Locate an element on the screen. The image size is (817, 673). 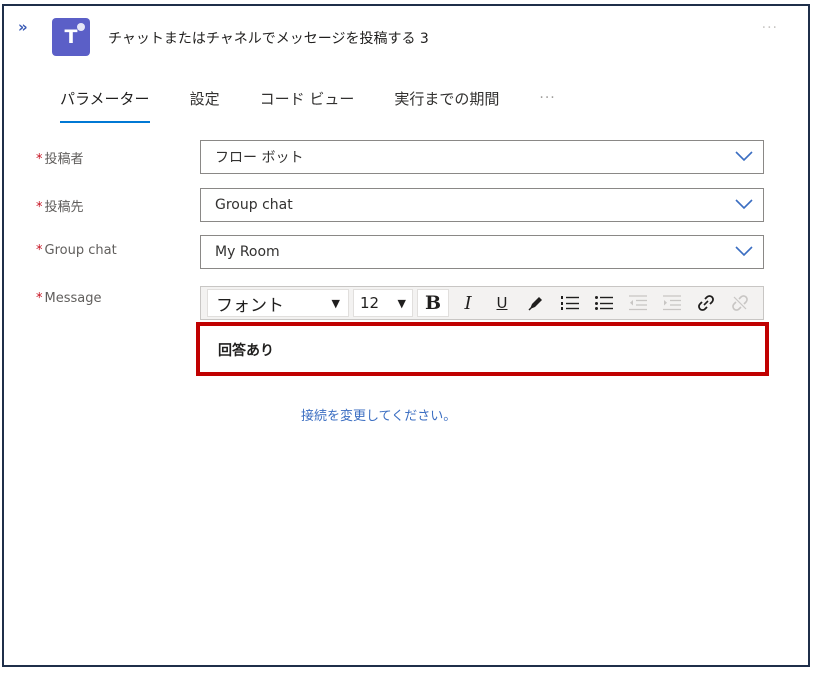
tab-bar: パラメーター 設定 コード ビュー 実行までの期間 ··· is located at coordinates (308, 105).